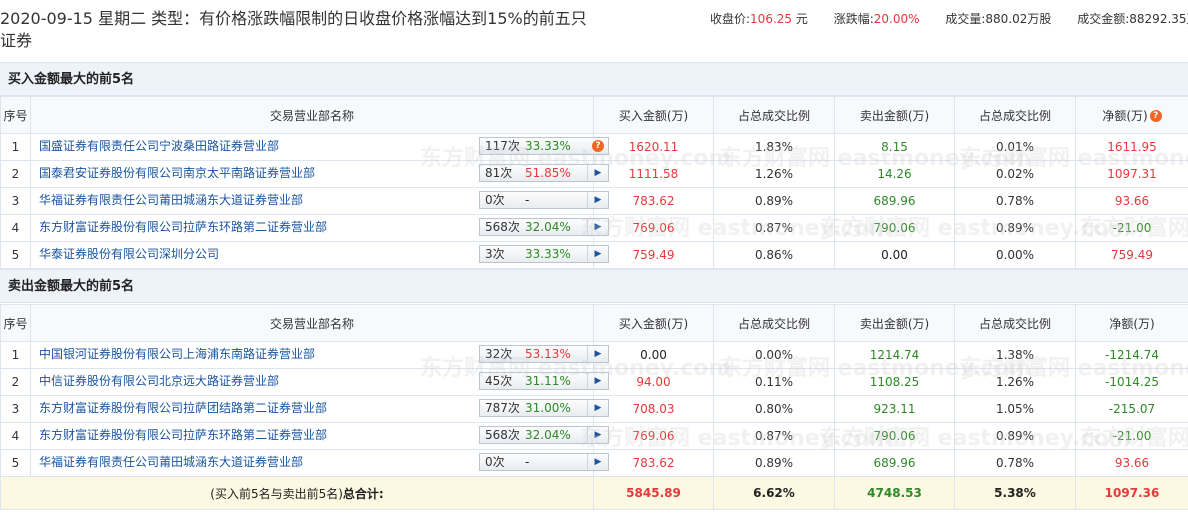 The image size is (1188, 520). I want to click on buy-ratio: 0.89%, so click(774, 201).